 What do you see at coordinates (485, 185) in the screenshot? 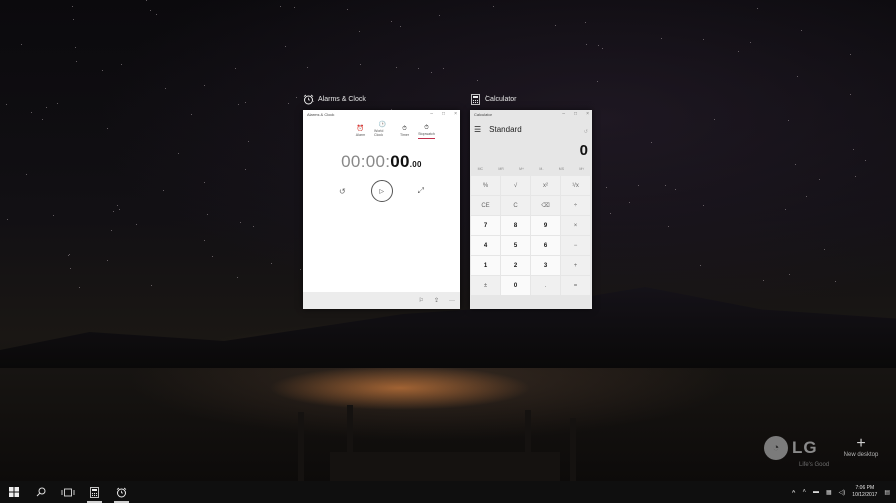
I see `calc-key: %` at bounding box center [485, 185].